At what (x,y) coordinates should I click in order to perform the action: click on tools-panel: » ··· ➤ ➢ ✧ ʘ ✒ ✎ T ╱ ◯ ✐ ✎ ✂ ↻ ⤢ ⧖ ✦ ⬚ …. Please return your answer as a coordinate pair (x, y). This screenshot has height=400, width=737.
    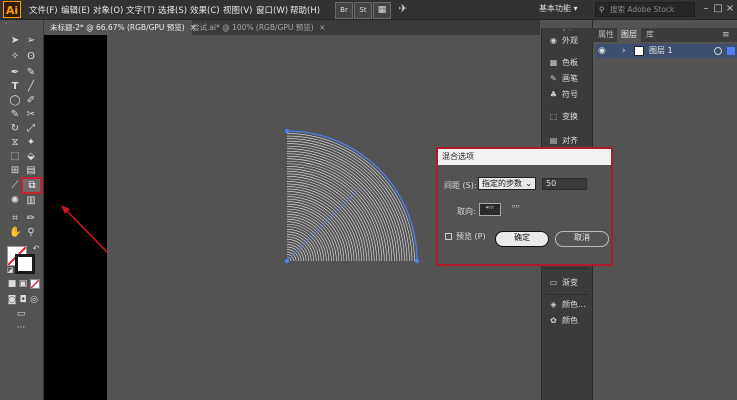
    Looking at the image, I should click on (22, 210).